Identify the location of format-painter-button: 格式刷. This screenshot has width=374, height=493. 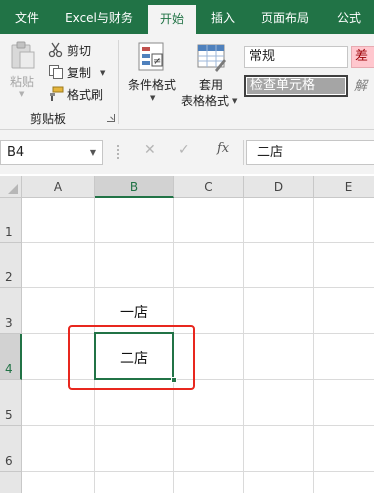
(83, 95).